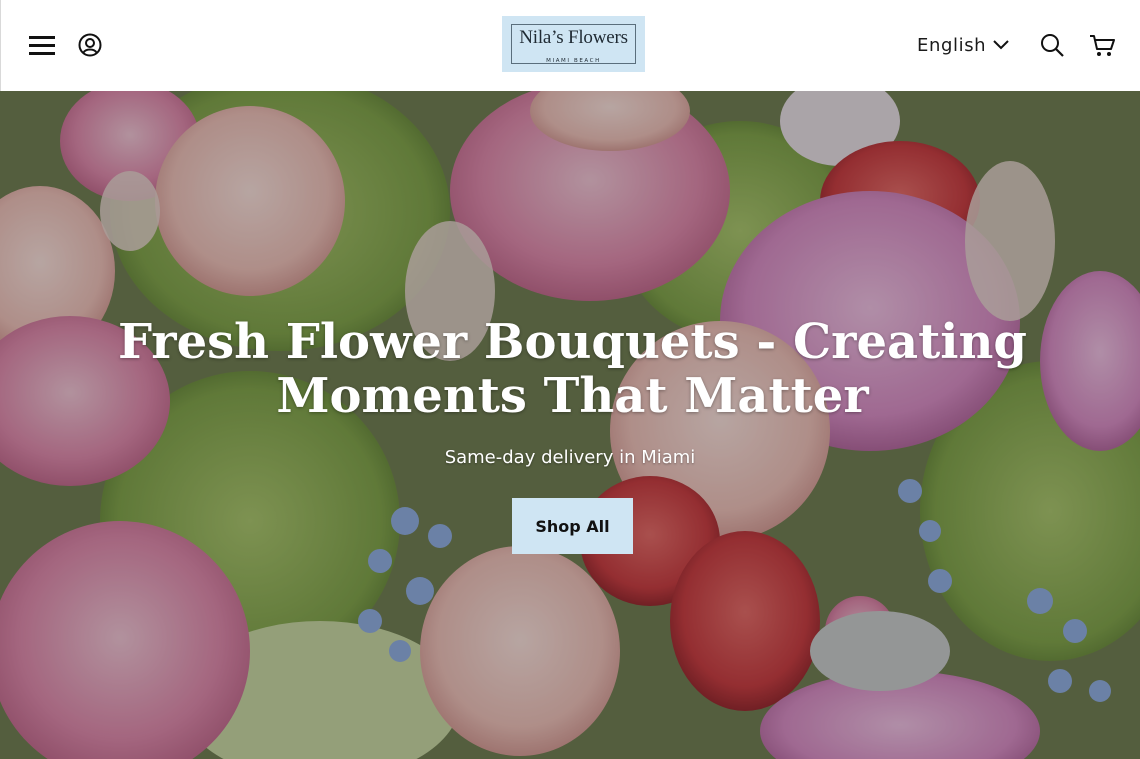  I want to click on chevron-down-icon, so click(1001, 45).